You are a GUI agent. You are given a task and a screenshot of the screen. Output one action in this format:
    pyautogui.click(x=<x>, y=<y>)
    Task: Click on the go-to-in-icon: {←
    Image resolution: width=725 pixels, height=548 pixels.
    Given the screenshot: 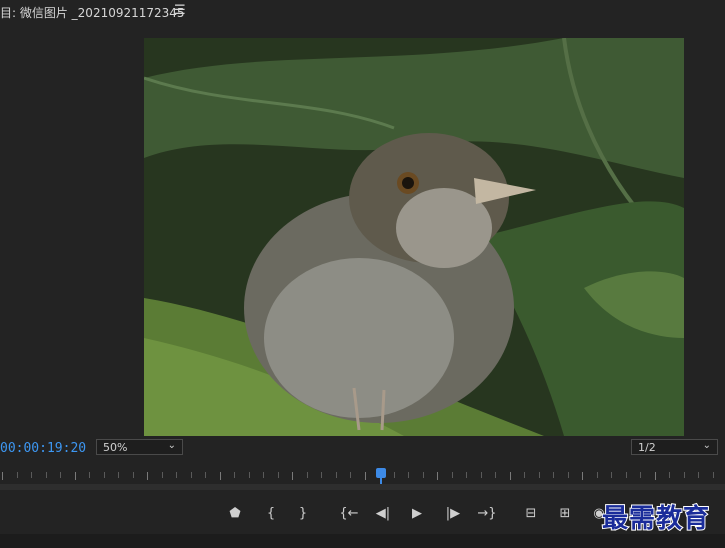 What is the action you would take?
    pyautogui.click(x=349, y=513)
    